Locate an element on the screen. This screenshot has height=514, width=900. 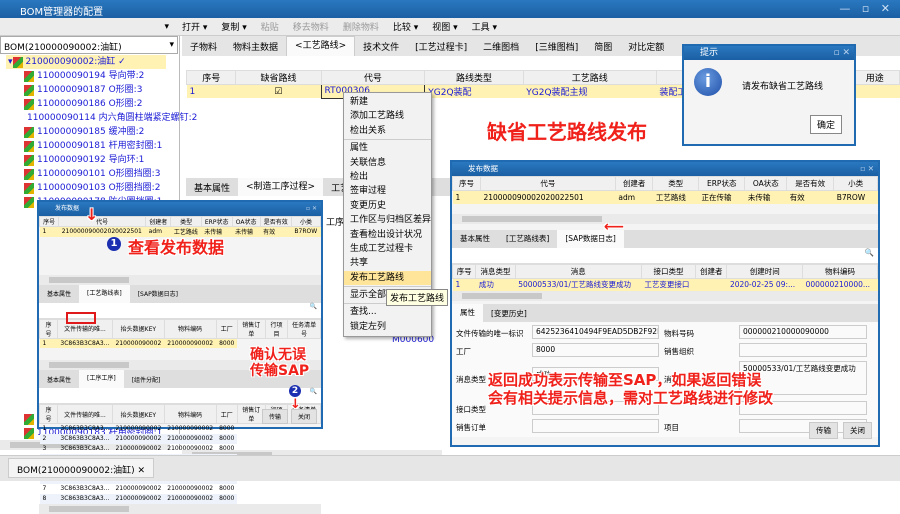
menu-item: 查看检出设计状况 is located at coordinates (387, 235).